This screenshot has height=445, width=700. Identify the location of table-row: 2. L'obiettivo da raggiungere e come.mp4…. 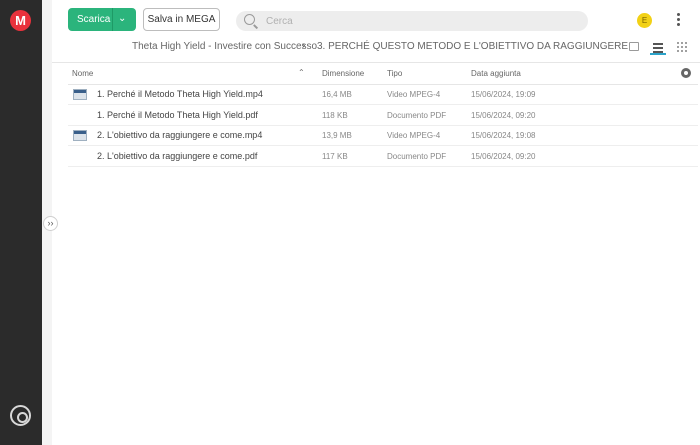
(383, 136).